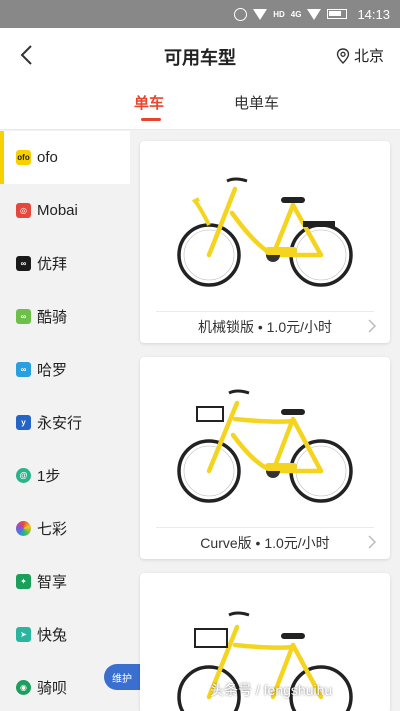  Describe the element at coordinates (23, 263) in the screenshot. I see `ubike-logo-icon: ∞` at that location.